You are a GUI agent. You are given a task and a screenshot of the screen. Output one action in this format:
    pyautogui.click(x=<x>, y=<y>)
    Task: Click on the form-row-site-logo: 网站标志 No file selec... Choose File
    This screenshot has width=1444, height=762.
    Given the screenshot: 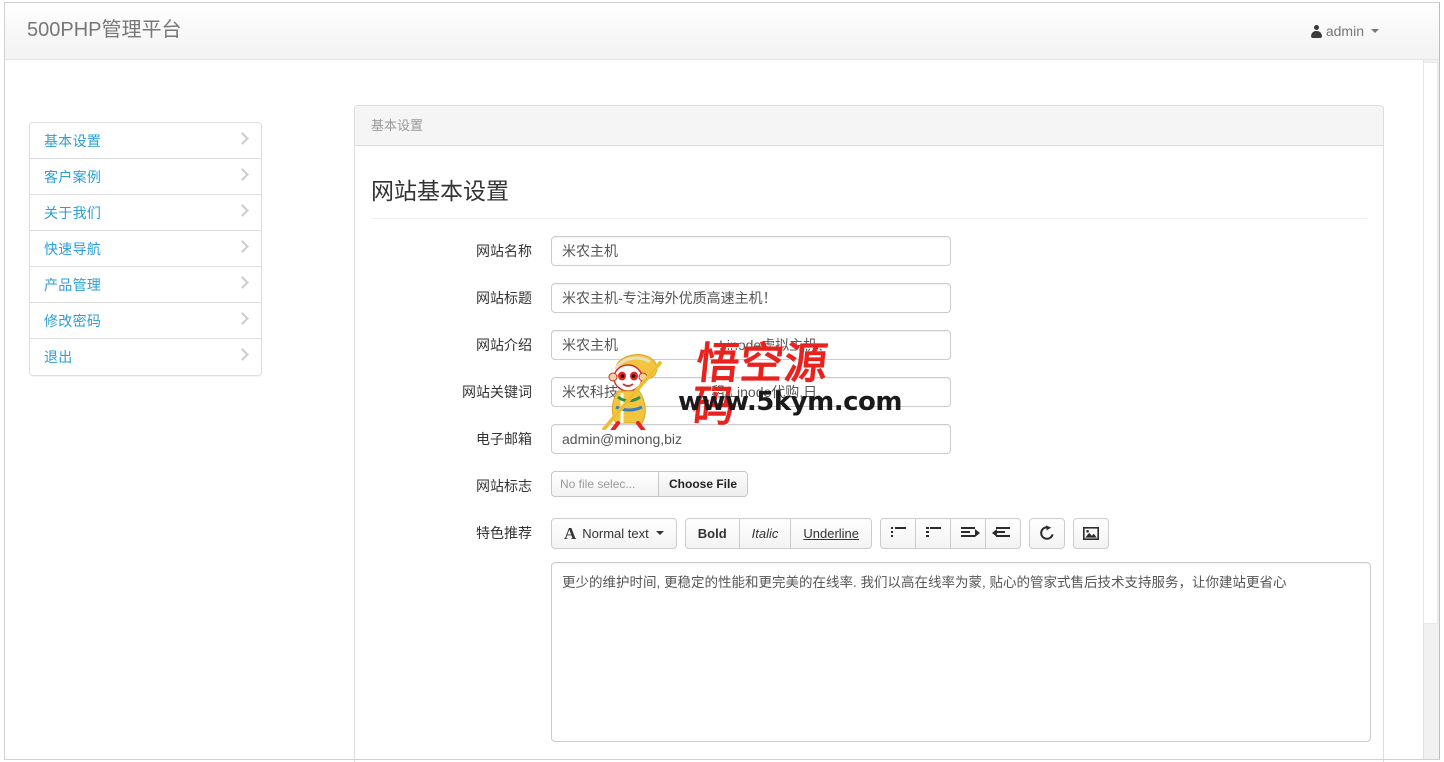 What is the action you would take?
    pyautogui.click(x=869, y=485)
    